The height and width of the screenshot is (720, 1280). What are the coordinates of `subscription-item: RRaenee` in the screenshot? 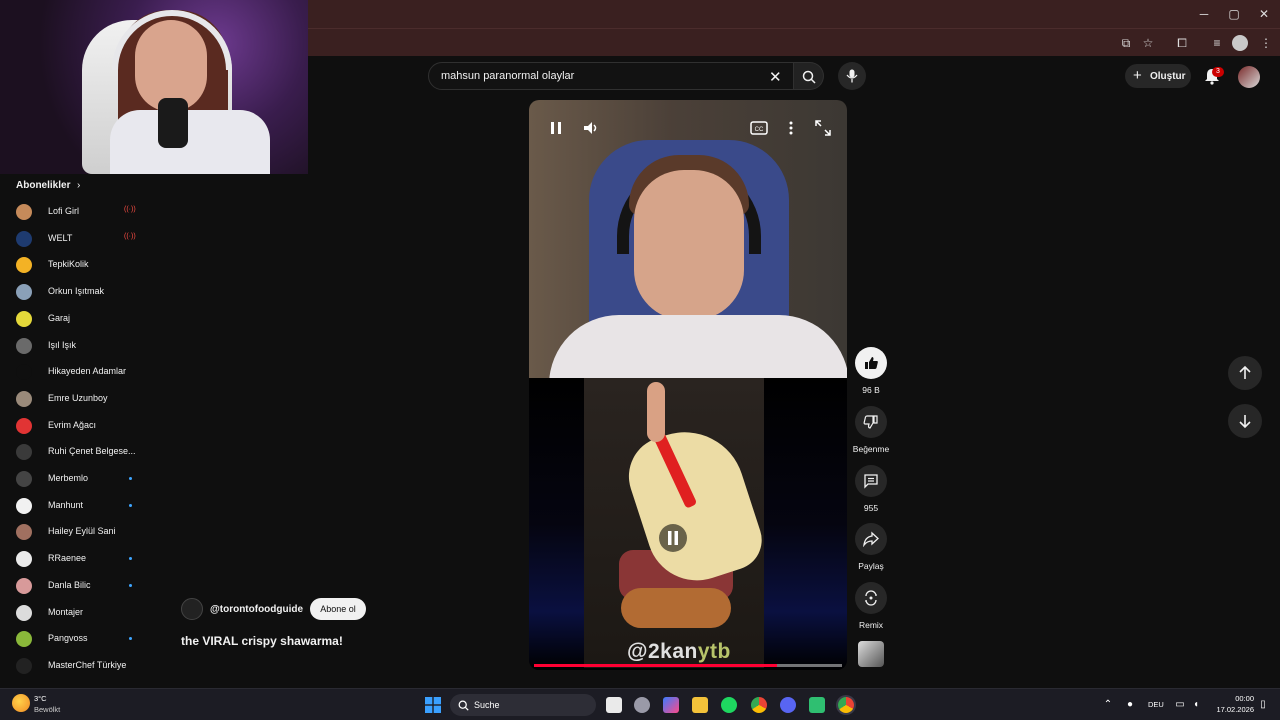 It's located at (90, 559).